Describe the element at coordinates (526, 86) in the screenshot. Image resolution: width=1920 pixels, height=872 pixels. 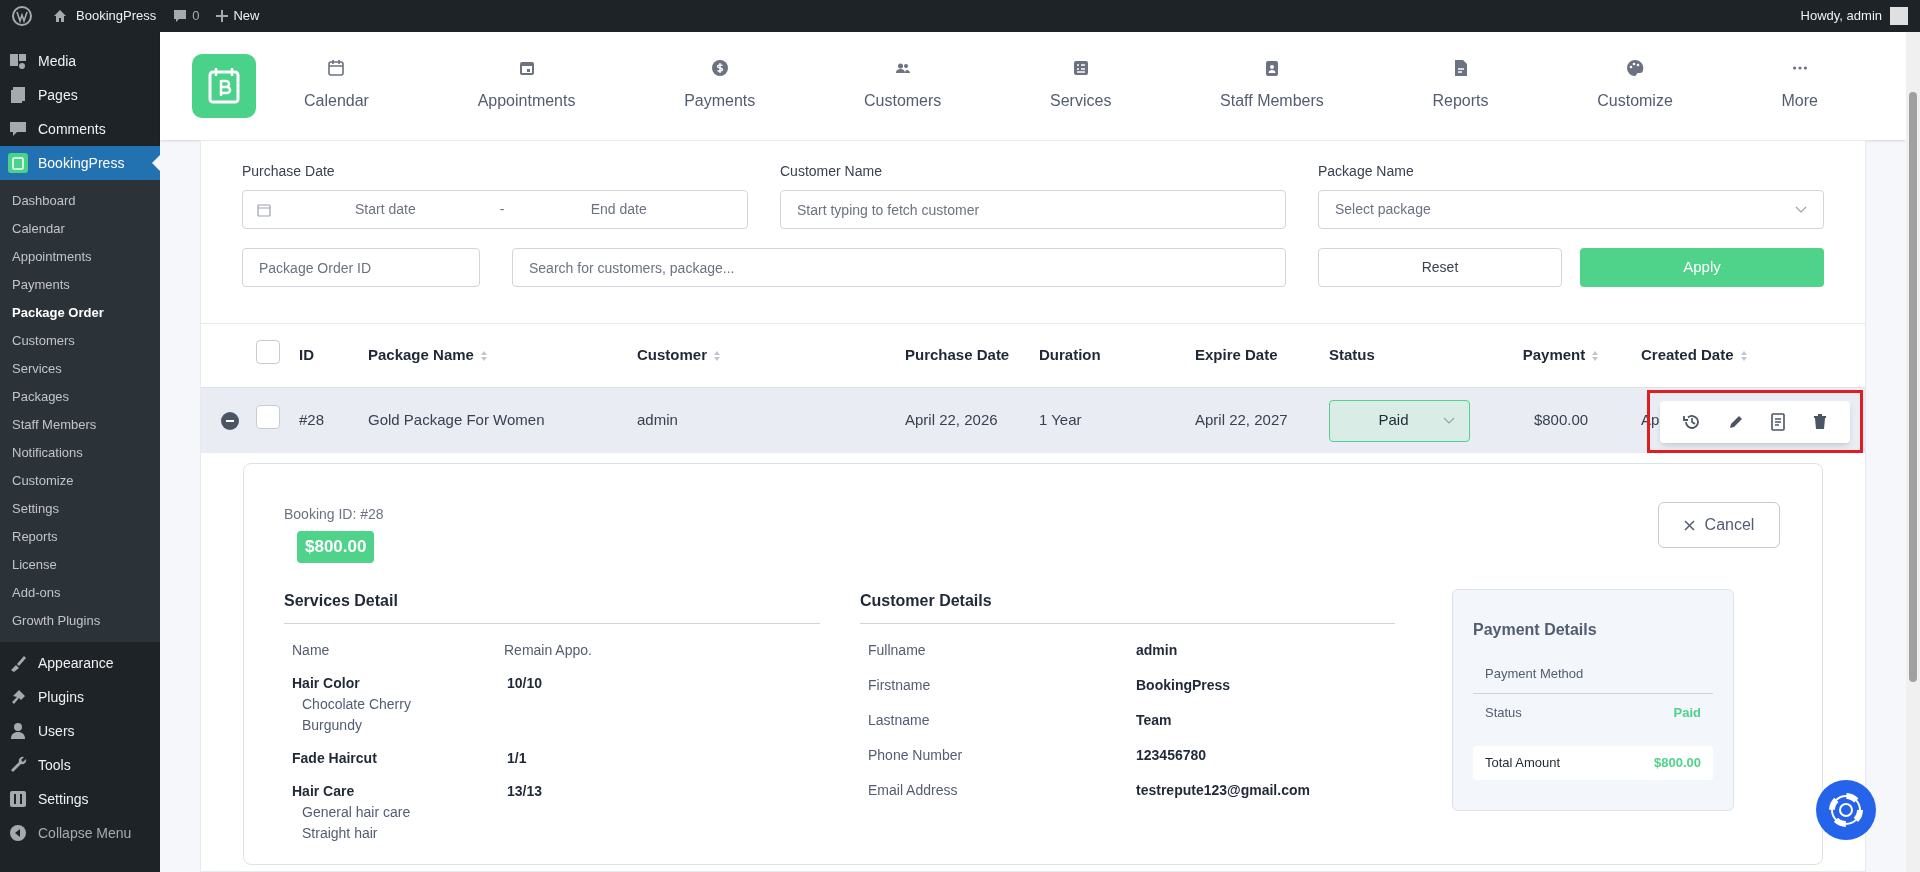
I see `nav-tab: Appointments` at that location.